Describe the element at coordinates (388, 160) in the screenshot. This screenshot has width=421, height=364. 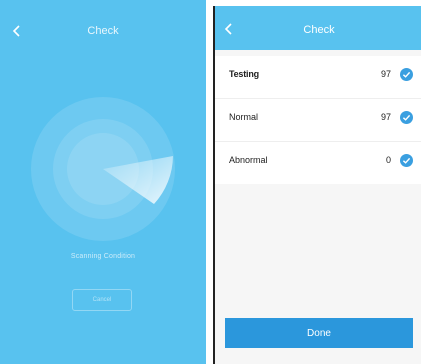
I see `row-value: 0` at that location.